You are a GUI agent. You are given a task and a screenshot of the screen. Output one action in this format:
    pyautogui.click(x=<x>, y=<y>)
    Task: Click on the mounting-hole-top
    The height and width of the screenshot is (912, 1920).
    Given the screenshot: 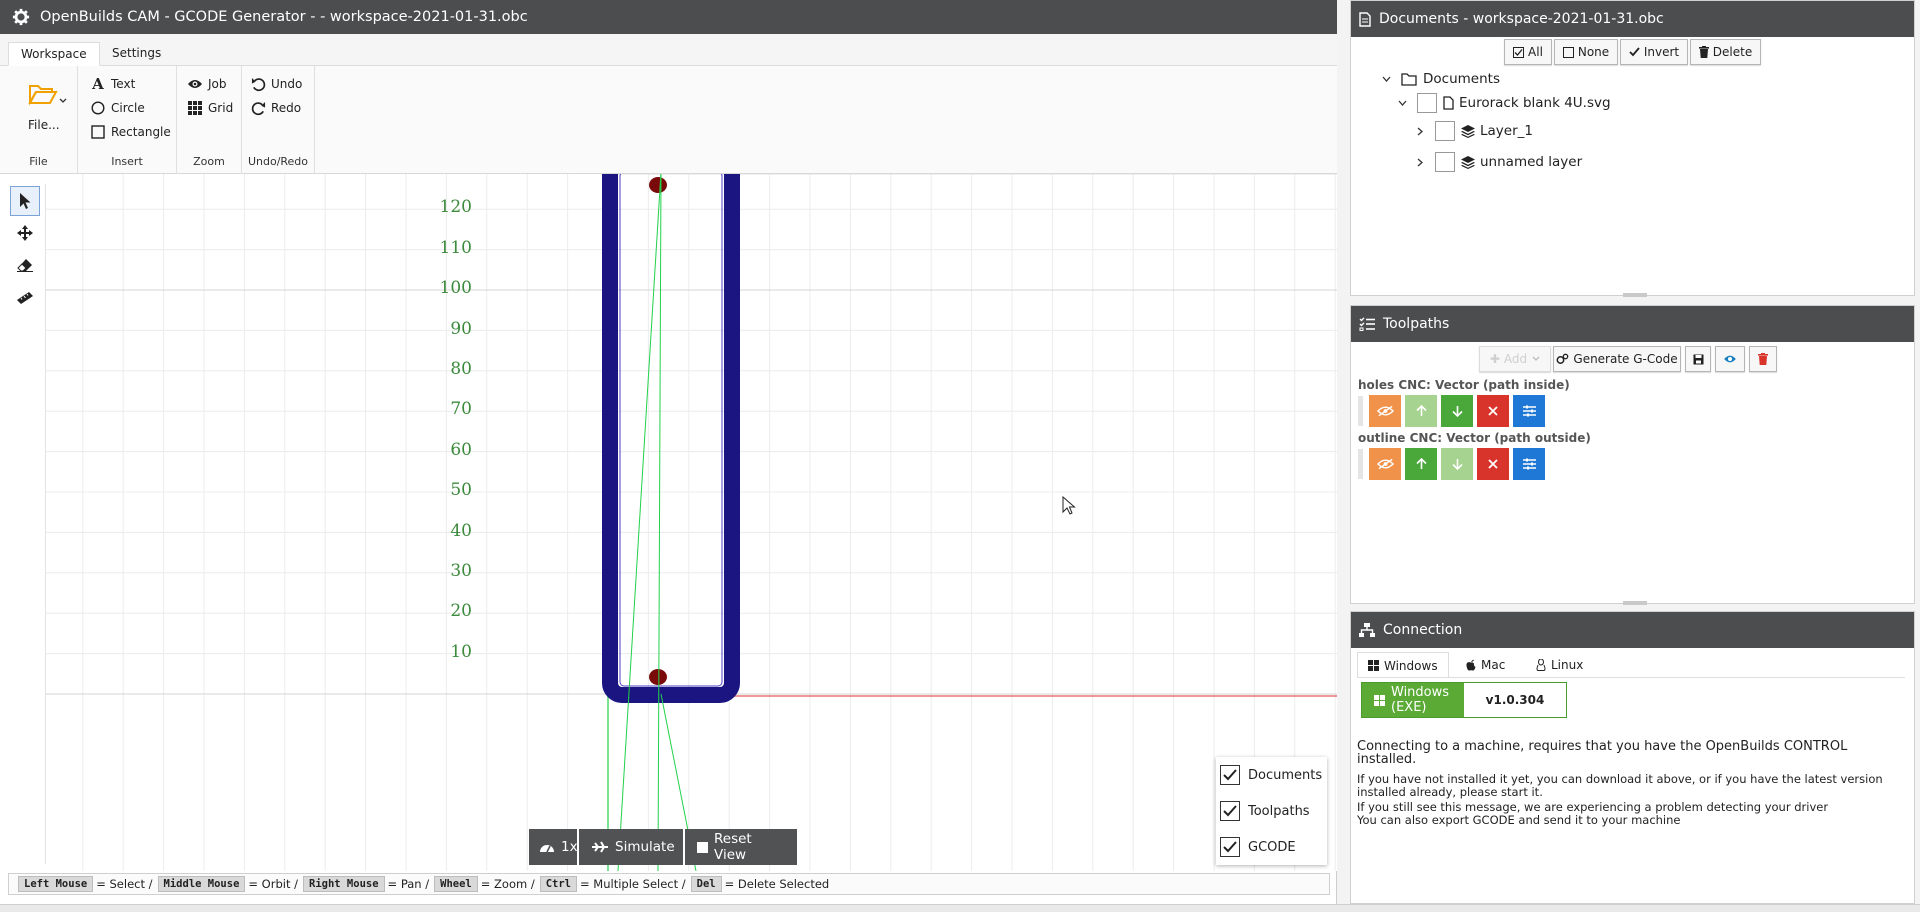 What is the action you would take?
    pyautogui.click(x=658, y=185)
    